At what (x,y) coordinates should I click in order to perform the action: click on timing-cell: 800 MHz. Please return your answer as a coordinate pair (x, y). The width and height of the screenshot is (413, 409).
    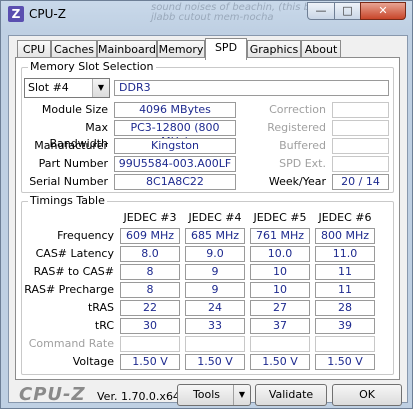
    Looking at the image, I should click on (345, 236).